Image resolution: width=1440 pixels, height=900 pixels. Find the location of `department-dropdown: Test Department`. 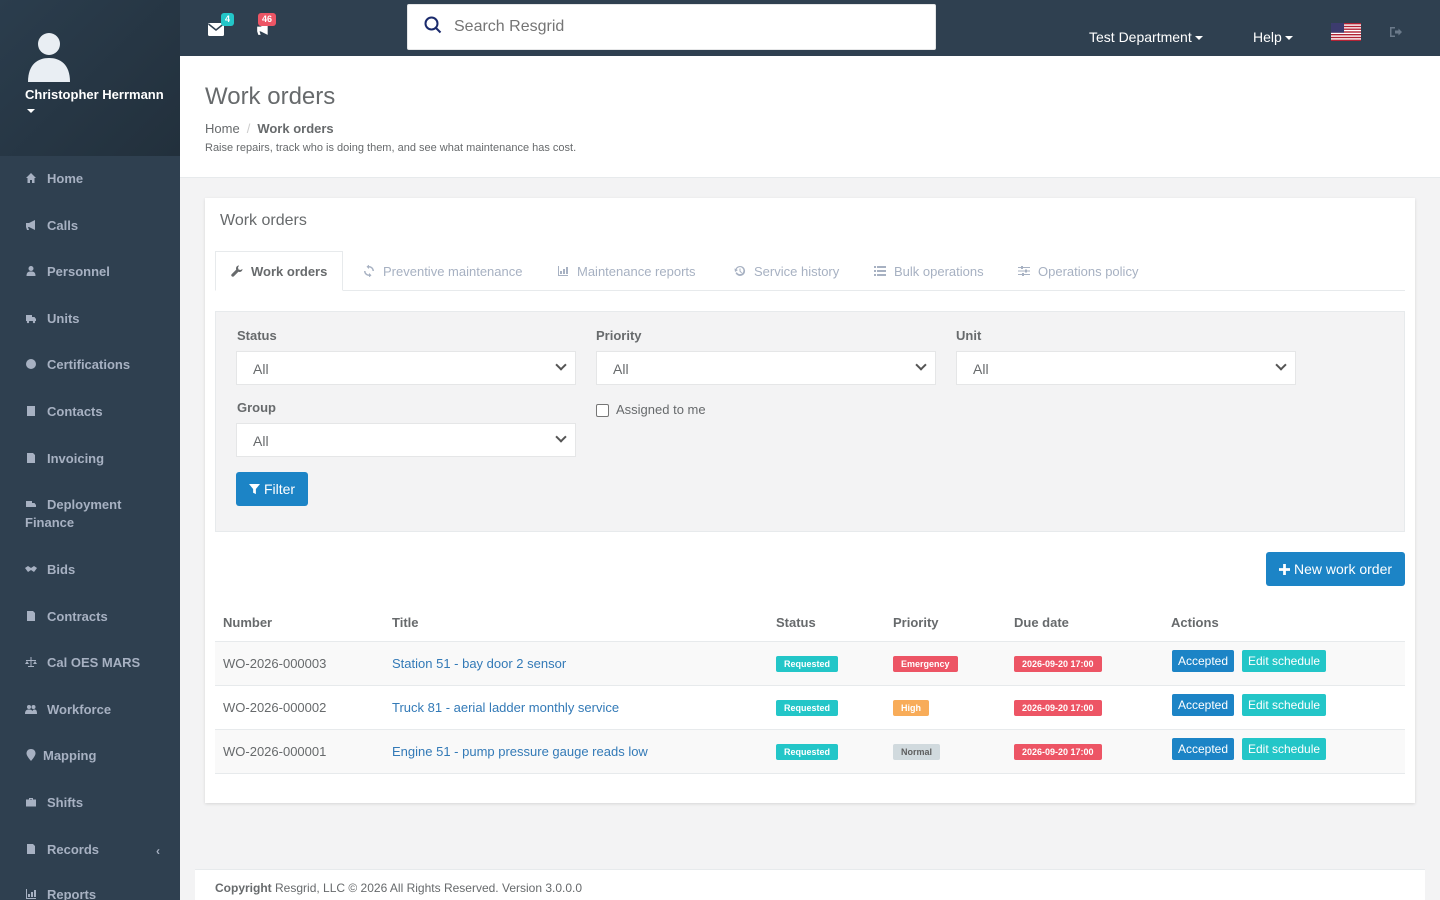

department-dropdown: Test Department is located at coordinates (1146, 37).